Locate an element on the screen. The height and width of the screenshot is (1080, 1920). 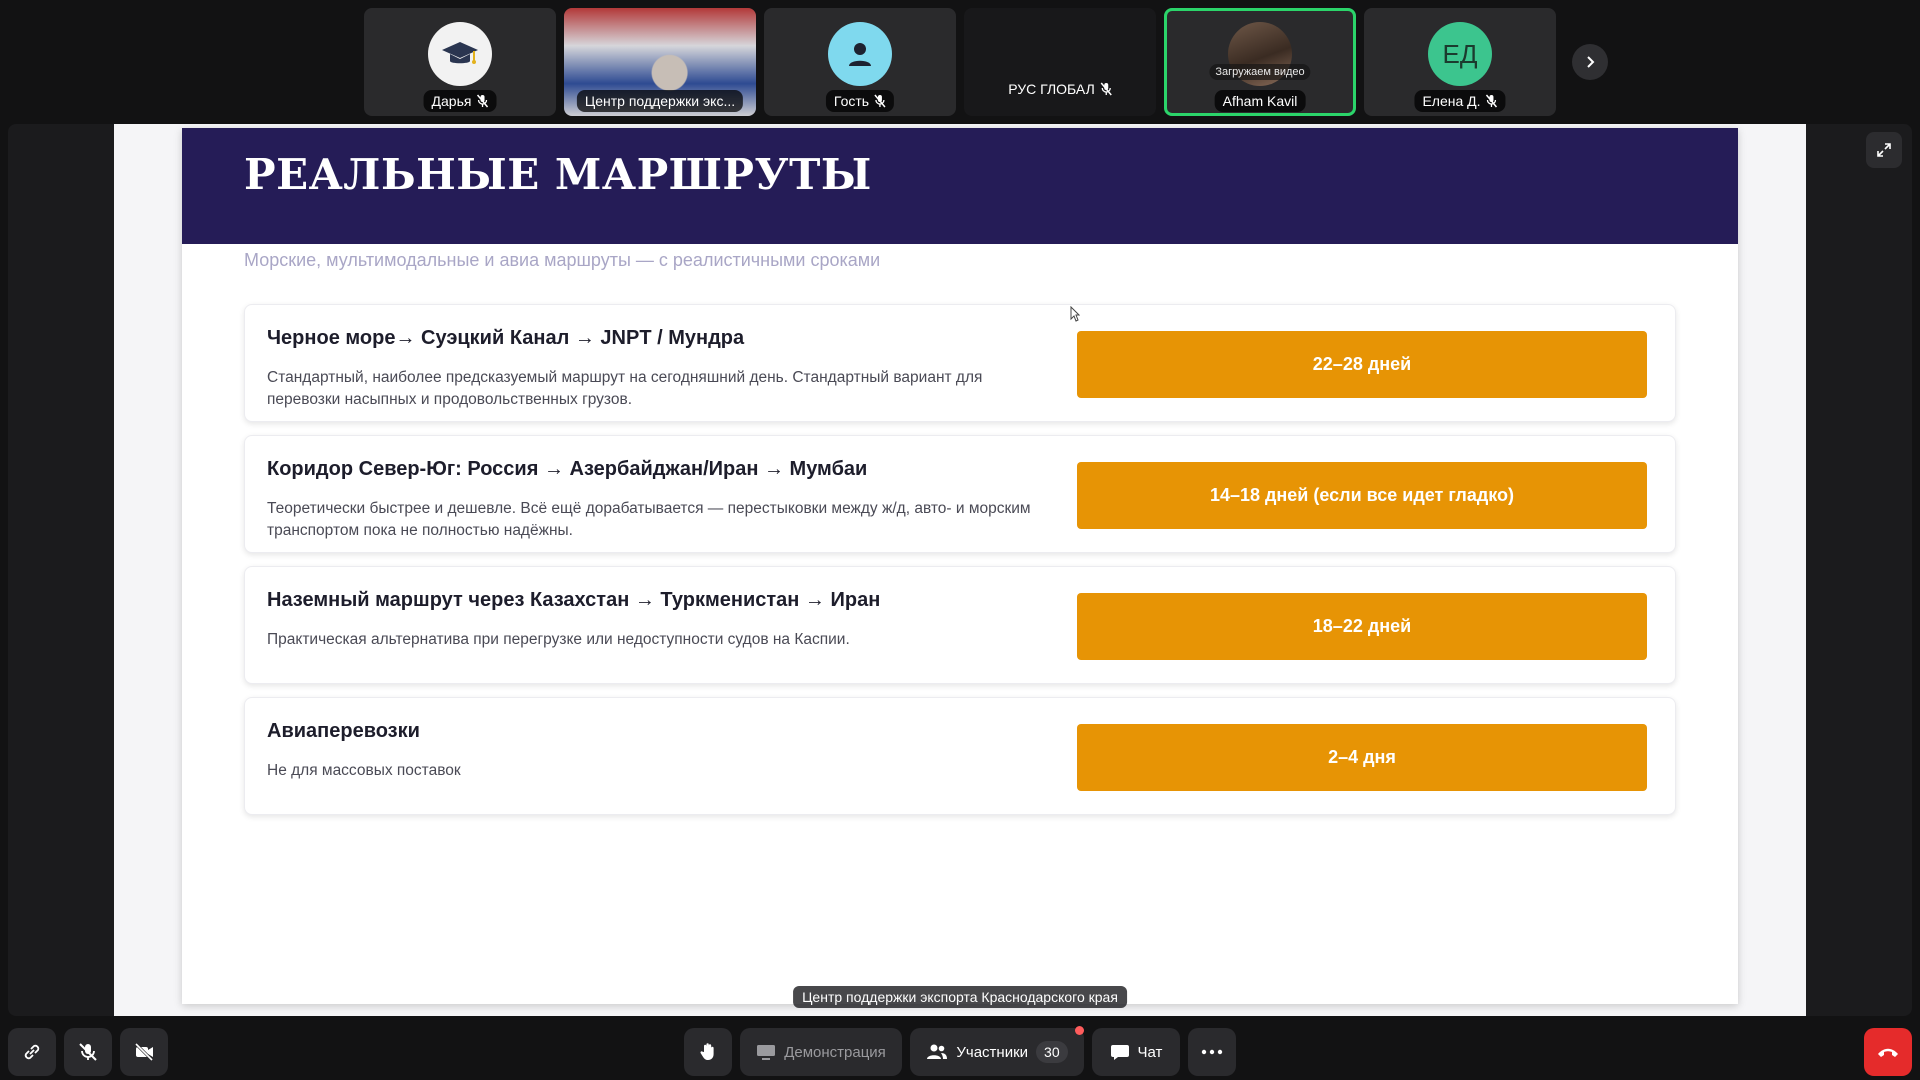
expand-icon is located at coordinates (1884, 150).